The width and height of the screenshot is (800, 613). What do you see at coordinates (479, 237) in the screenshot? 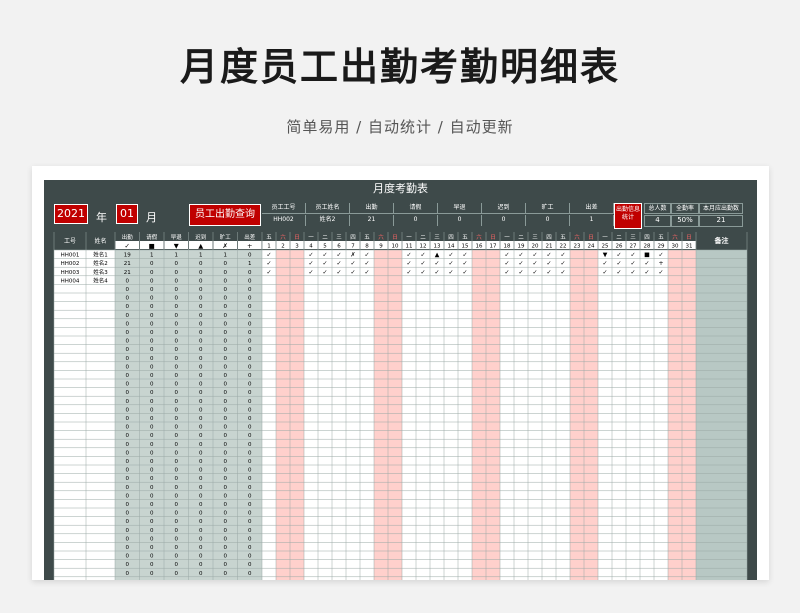
I see `weekday-label: 六` at bounding box center [479, 237].